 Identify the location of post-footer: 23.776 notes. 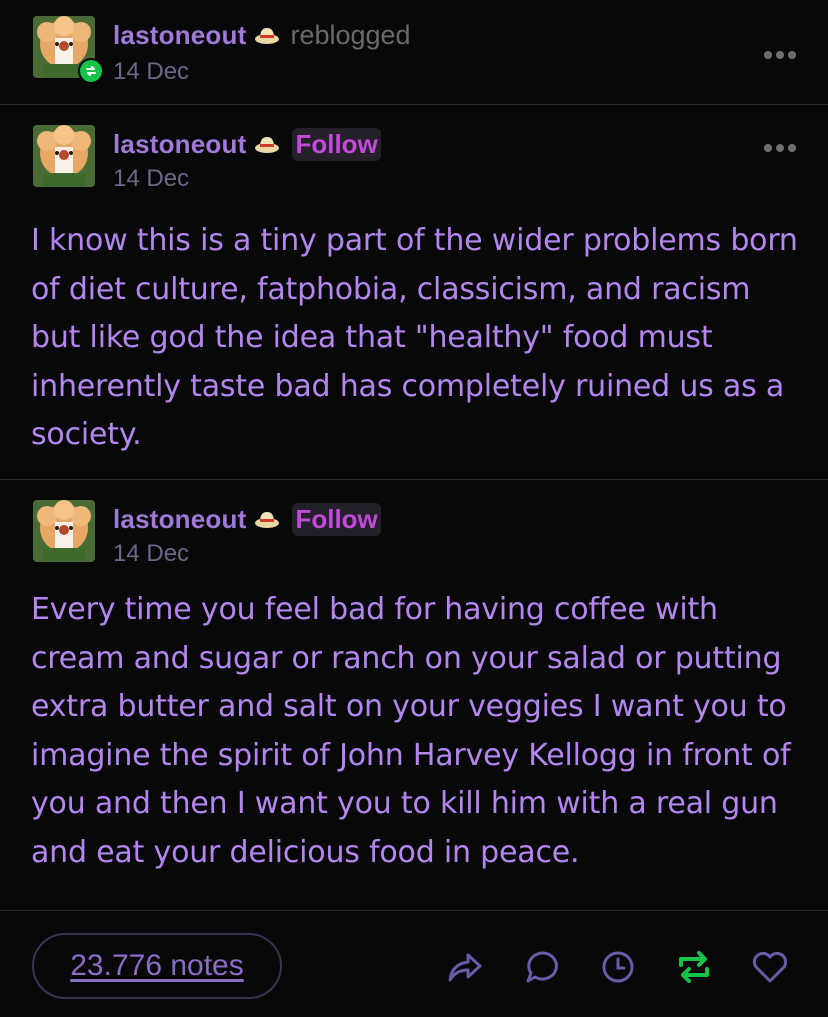
(414, 964).